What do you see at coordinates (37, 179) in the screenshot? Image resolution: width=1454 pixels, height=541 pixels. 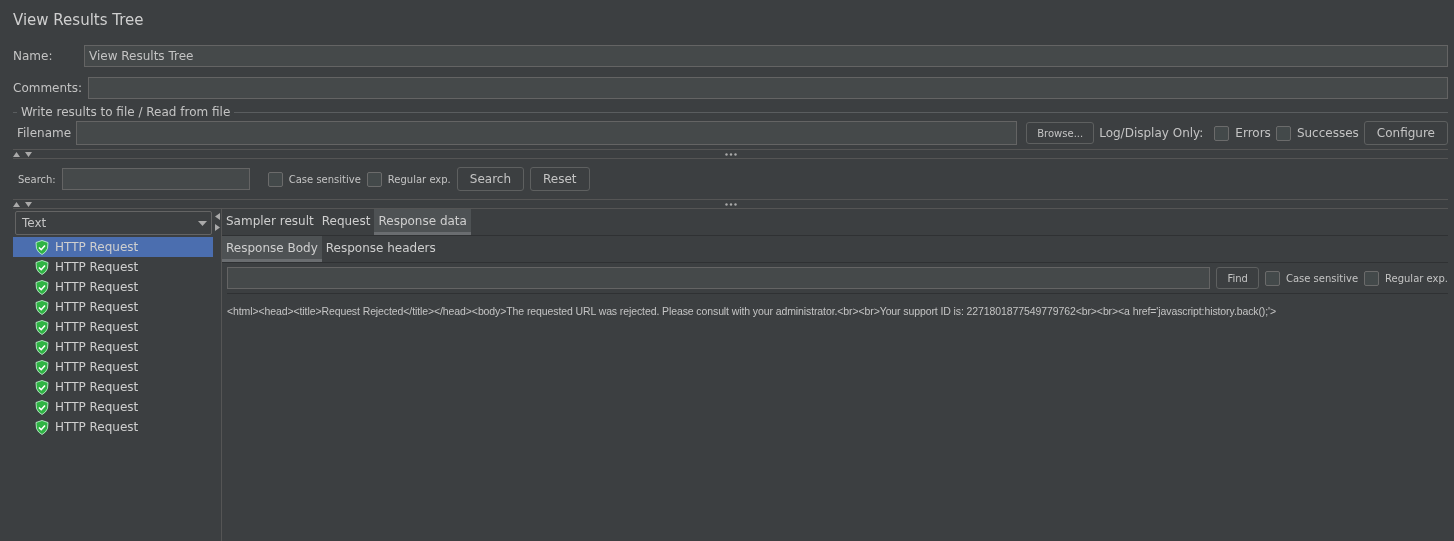 I see `field-label: Search:` at bounding box center [37, 179].